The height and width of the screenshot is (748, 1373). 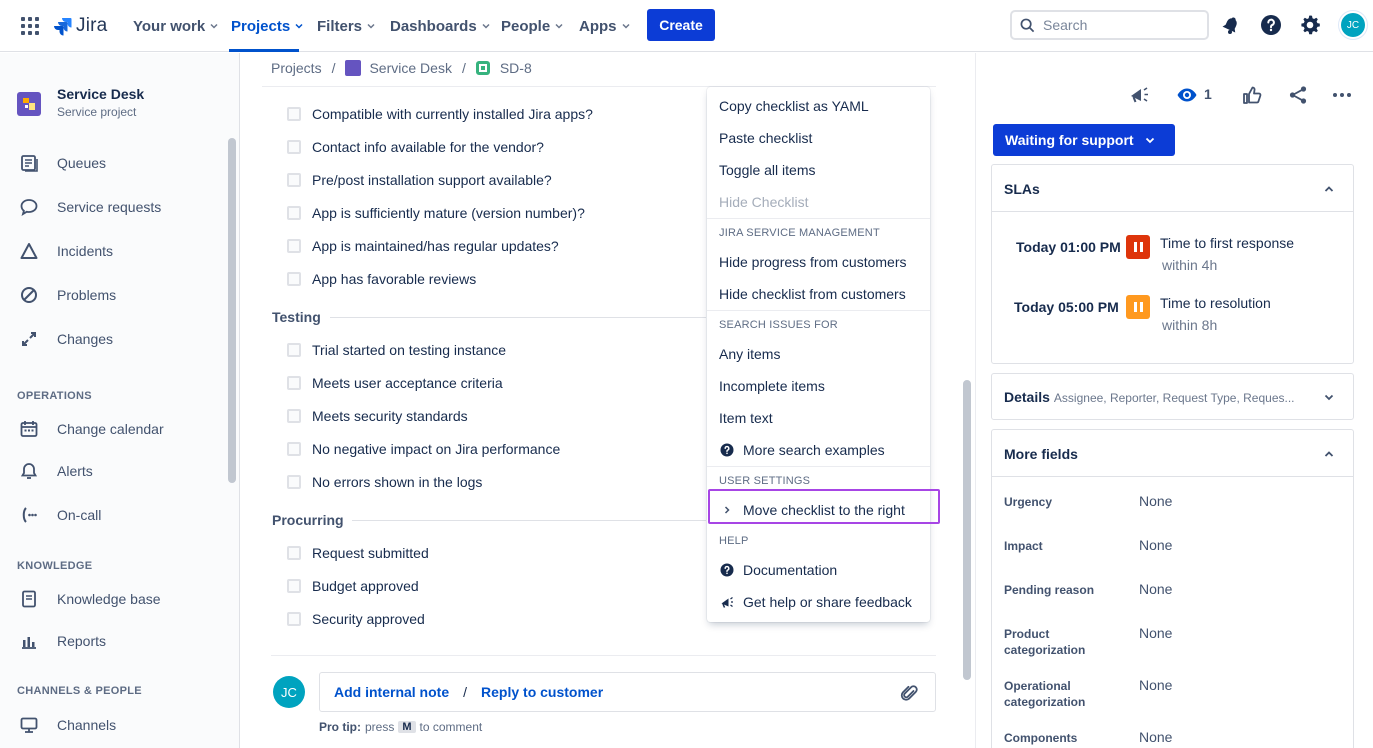 What do you see at coordinates (1342, 95) in the screenshot?
I see `more-actions-icon` at bounding box center [1342, 95].